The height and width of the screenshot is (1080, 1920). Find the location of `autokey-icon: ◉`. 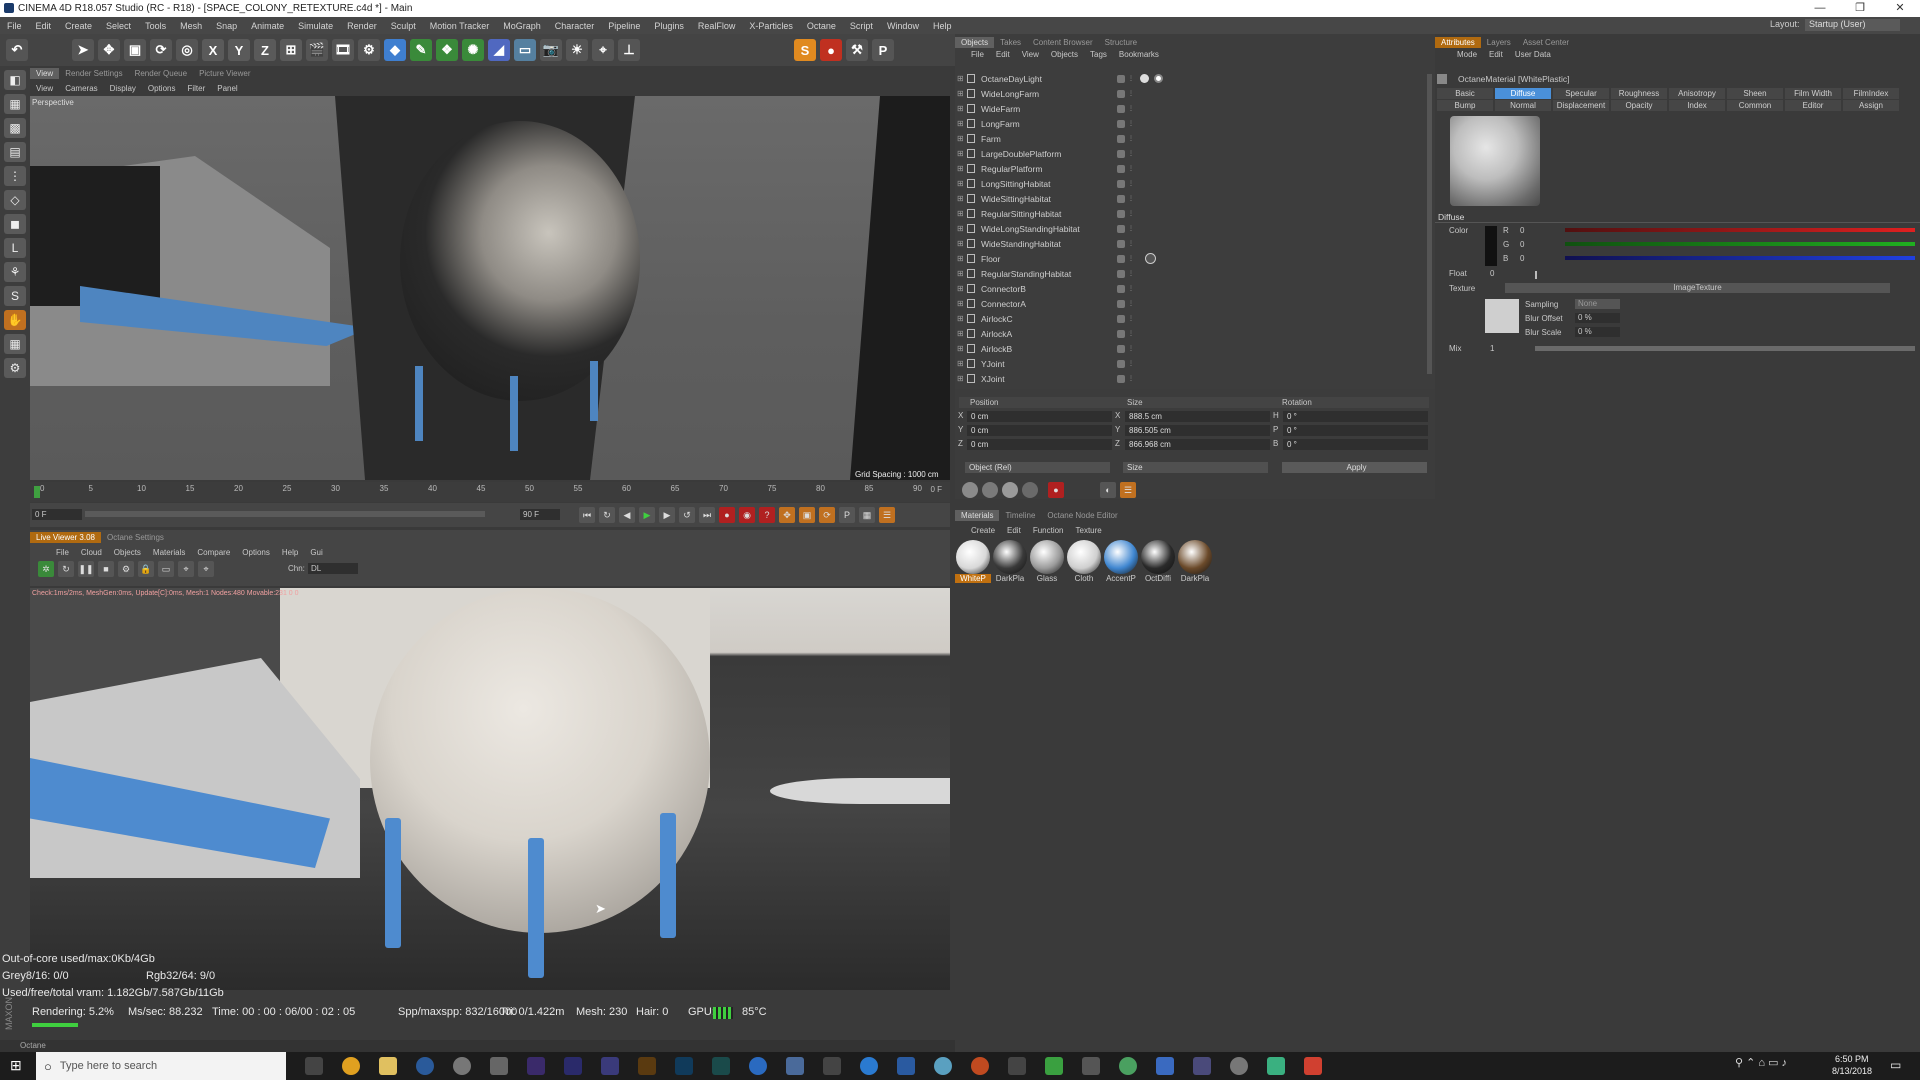

autokey-icon: ◉ is located at coordinates (747, 515).